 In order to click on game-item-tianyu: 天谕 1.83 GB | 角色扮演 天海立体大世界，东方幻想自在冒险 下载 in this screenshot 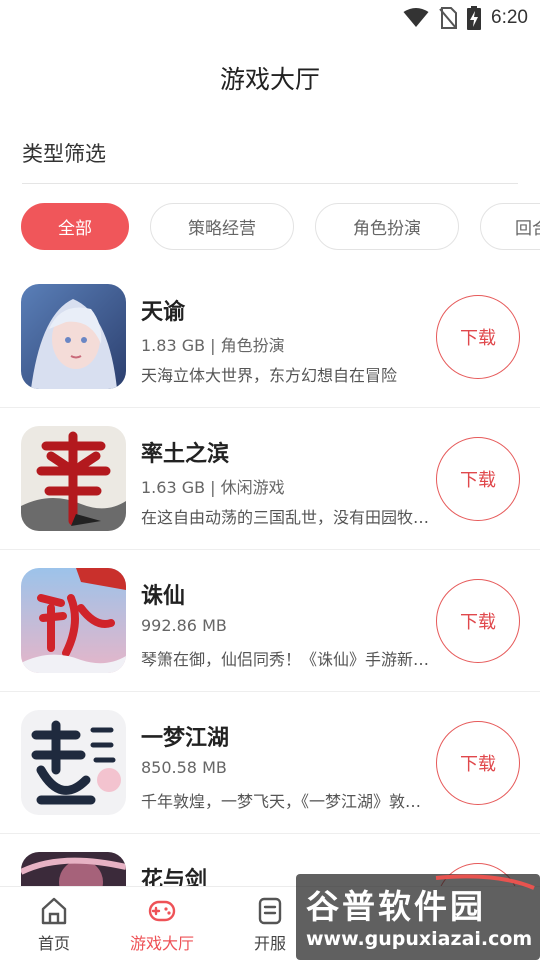, I will do `click(270, 337)`.